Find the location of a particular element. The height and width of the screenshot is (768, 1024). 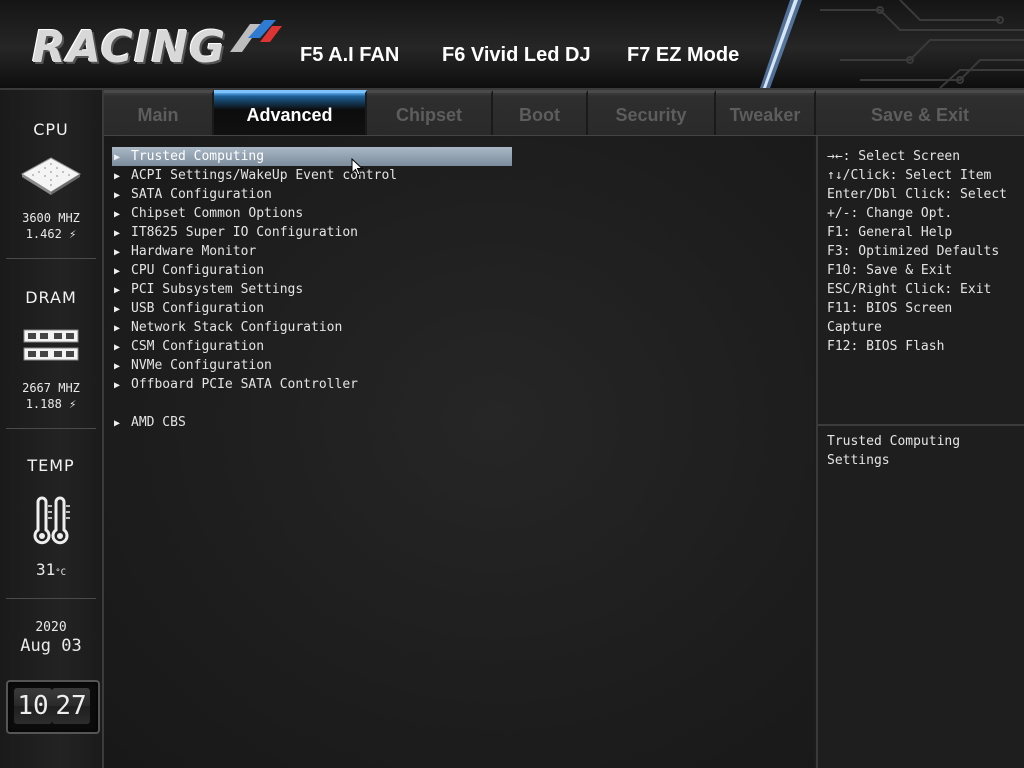

menu-item-network-stack-configuration: ▶ Network Stack Configuration is located at coordinates (312, 327).